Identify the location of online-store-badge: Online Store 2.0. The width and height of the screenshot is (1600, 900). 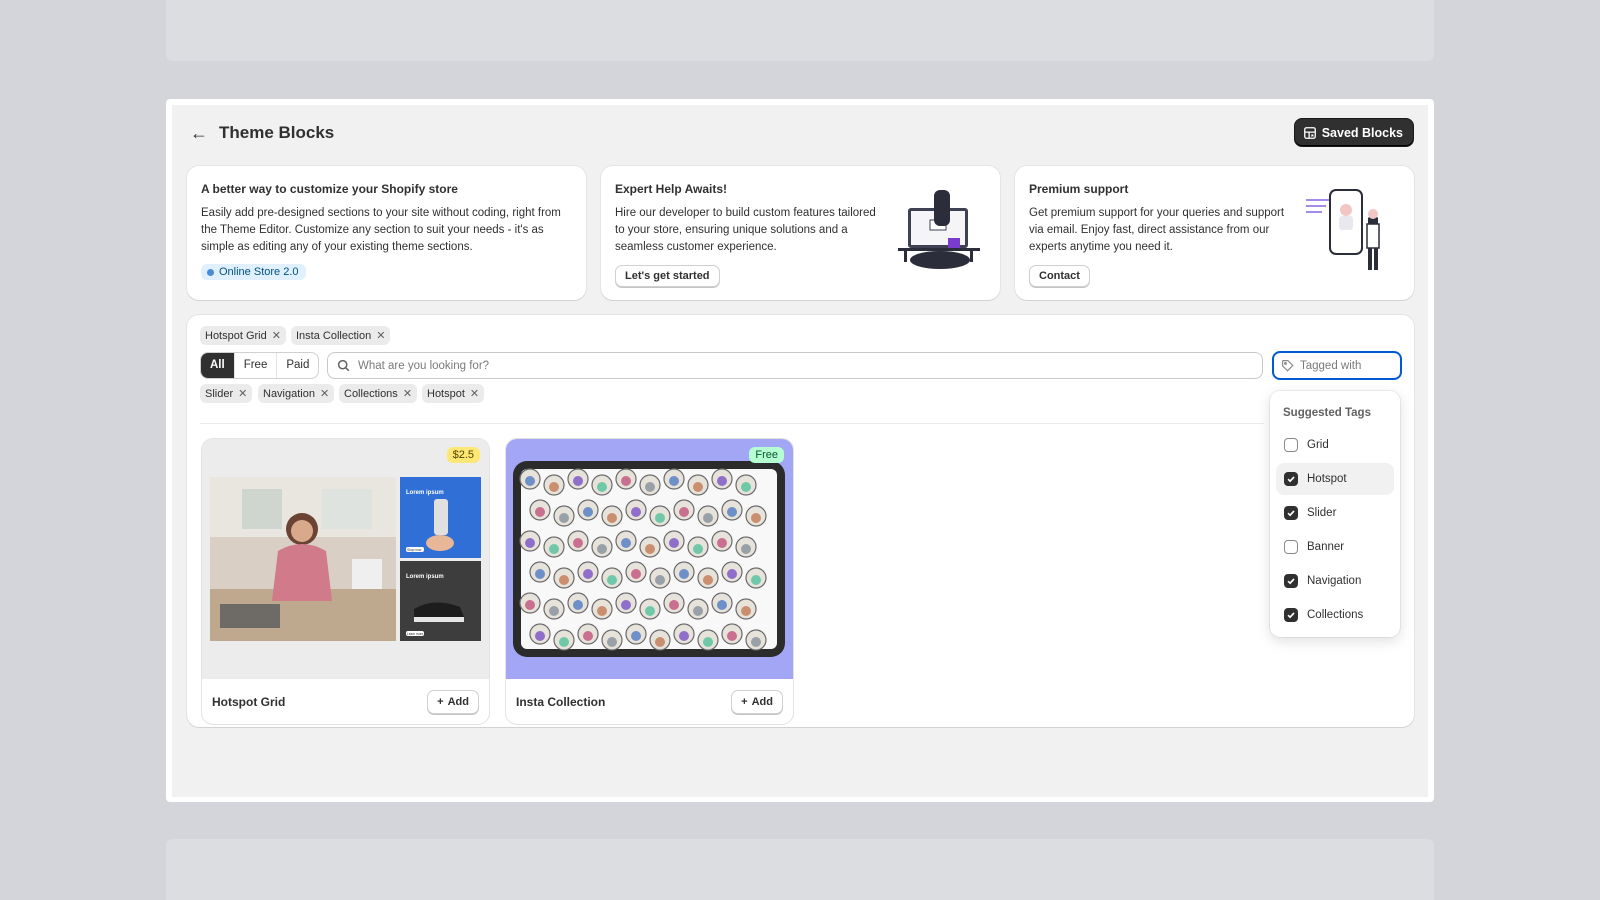
(253, 272).